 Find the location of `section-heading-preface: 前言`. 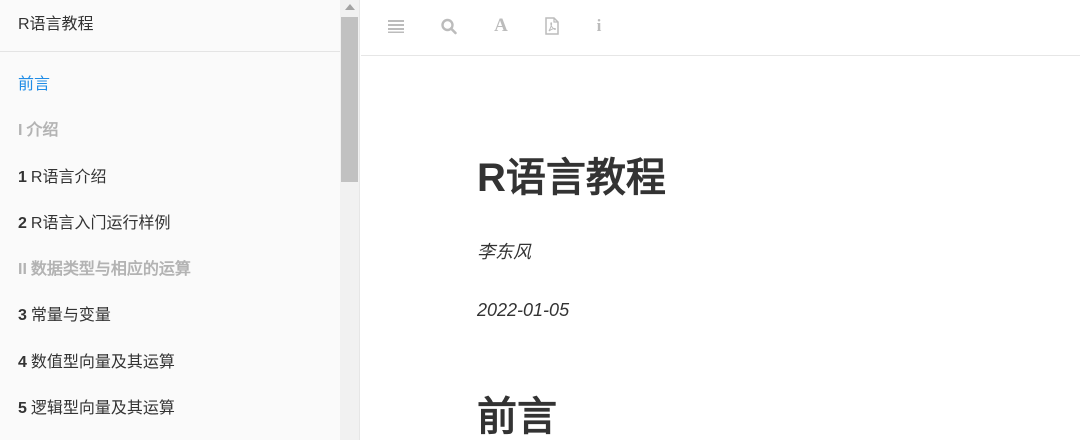

section-heading-preface: 前言 is located at coordinates (517, 417).